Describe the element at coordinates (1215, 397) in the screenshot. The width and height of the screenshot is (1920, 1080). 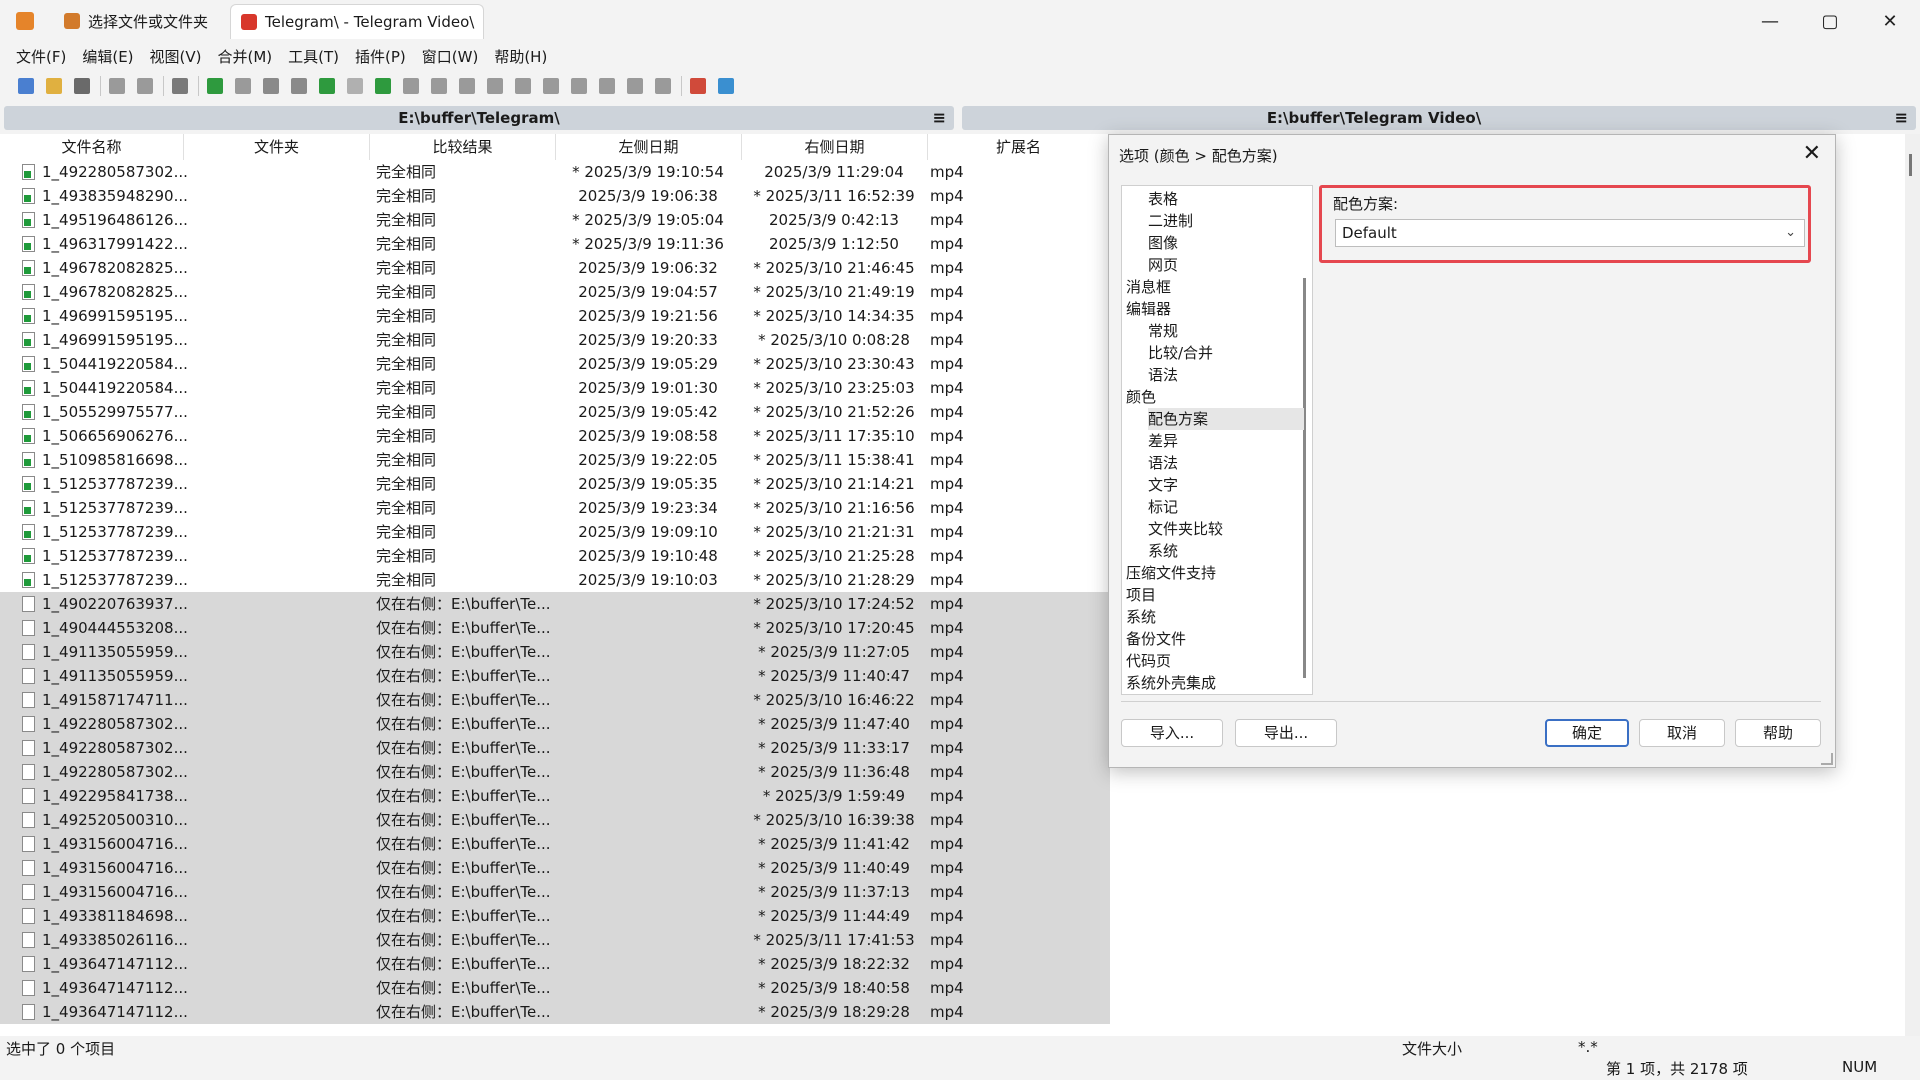
I see `tree-item: 颜色` at that location.